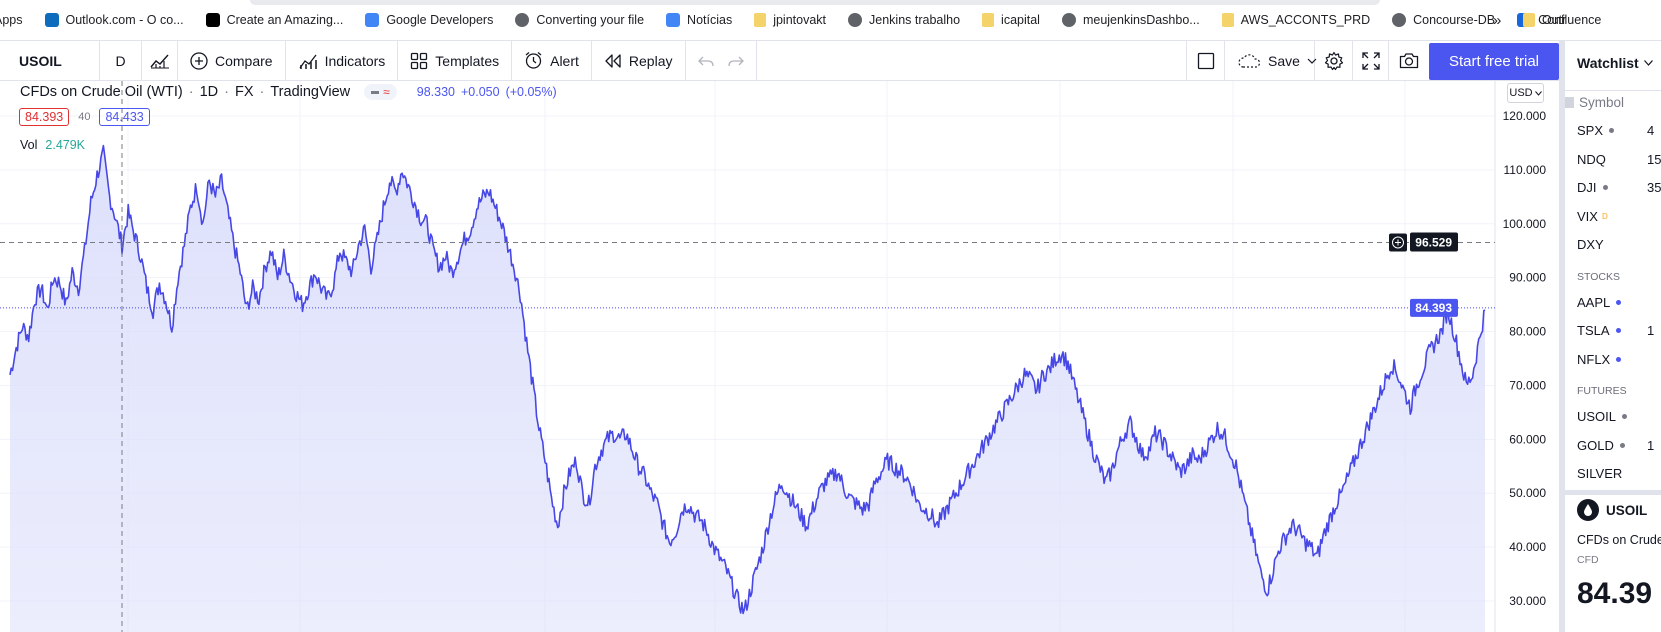 This screenshot has height=632, width=1661. Describe the element at coordinates (244, 92) in the screenshot. I see `legend-exchange: FX` at that location.